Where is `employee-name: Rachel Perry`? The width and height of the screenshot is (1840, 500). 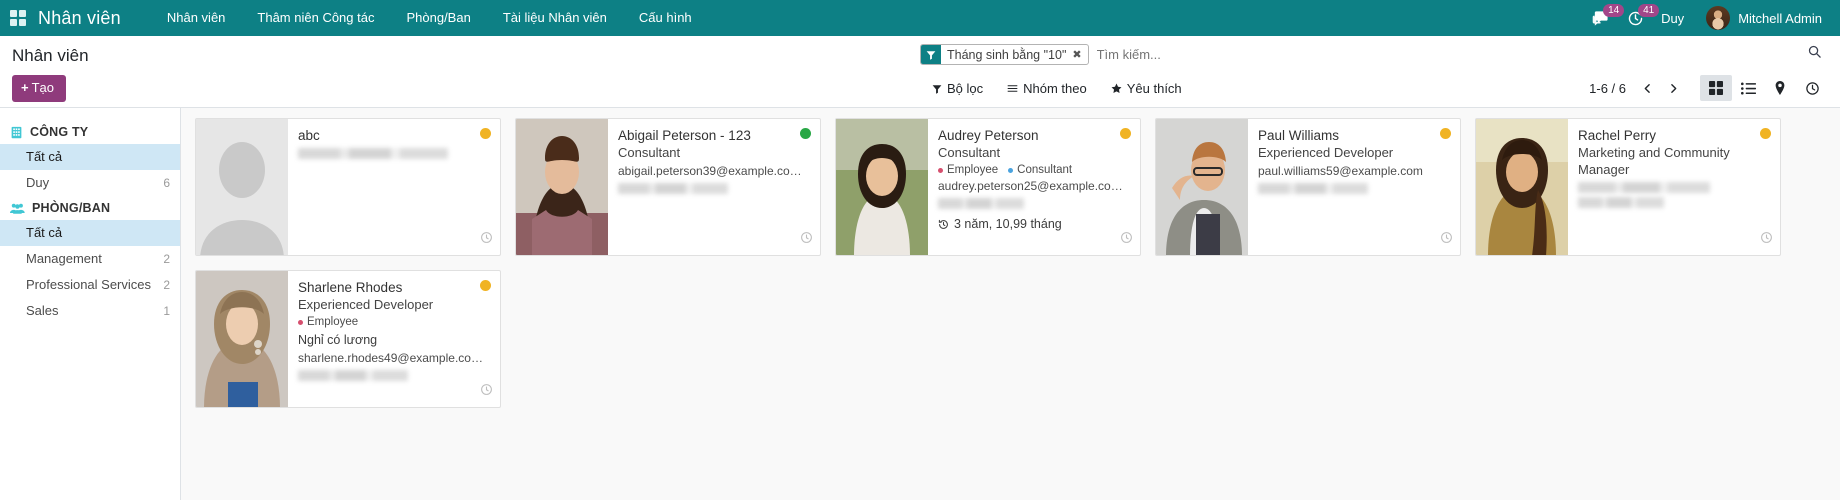
employee-name: Rachel Perry is located at coordinates (1617, 135).